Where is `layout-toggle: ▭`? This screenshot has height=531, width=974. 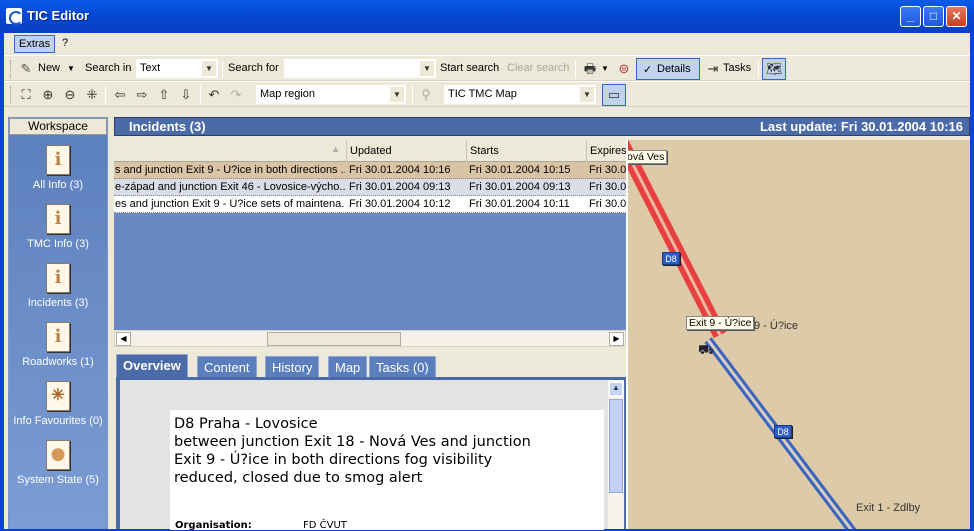 layout-toggle: ▭ is located at coordinates (614, 95).